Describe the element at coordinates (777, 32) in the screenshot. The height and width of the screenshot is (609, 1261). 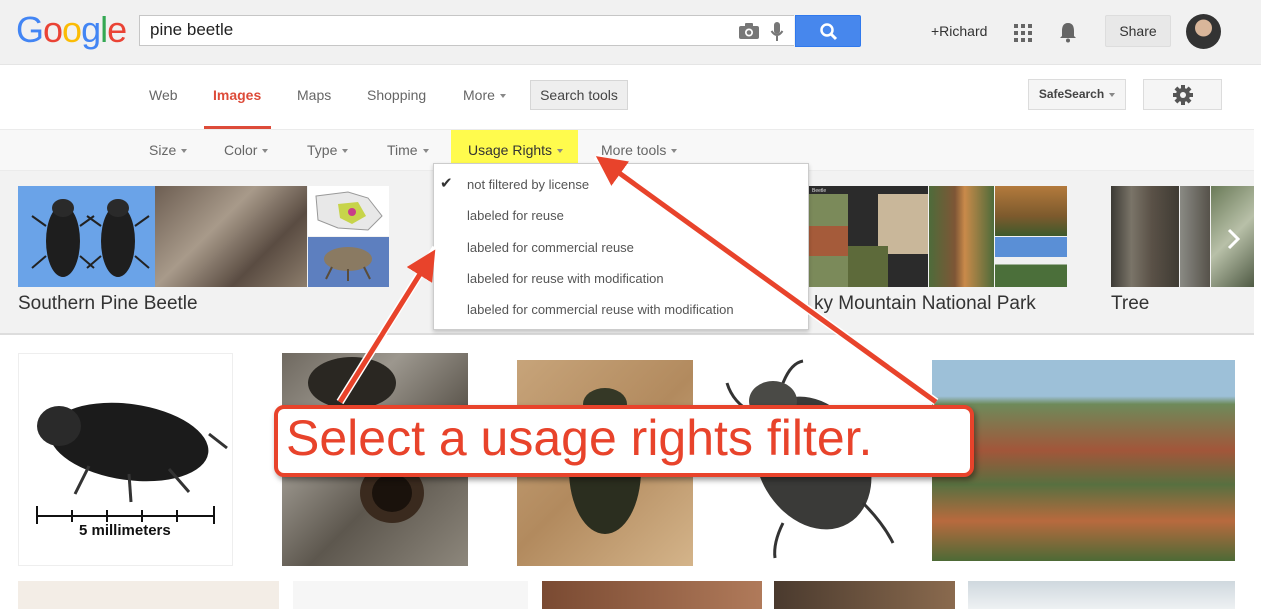
I see `microphone-icon` at that location.